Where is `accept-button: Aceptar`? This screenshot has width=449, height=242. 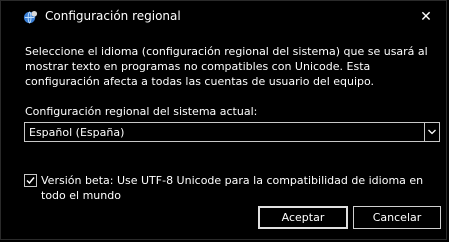
accept-button: Aceptar is located at coordinates (303, 217).